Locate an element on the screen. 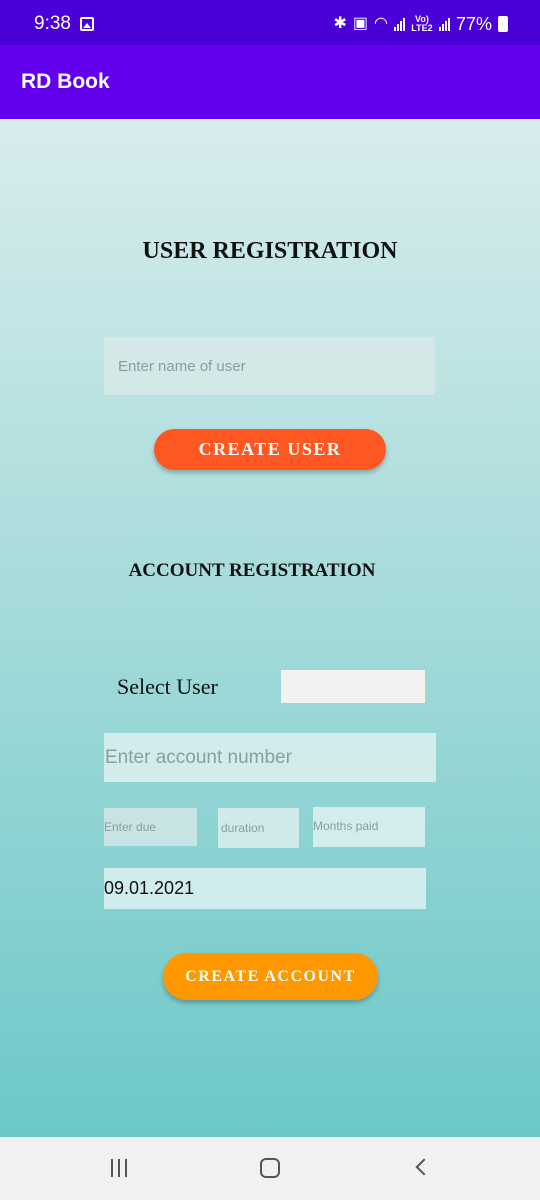  home-icon is located at coordinates (270, 1168).